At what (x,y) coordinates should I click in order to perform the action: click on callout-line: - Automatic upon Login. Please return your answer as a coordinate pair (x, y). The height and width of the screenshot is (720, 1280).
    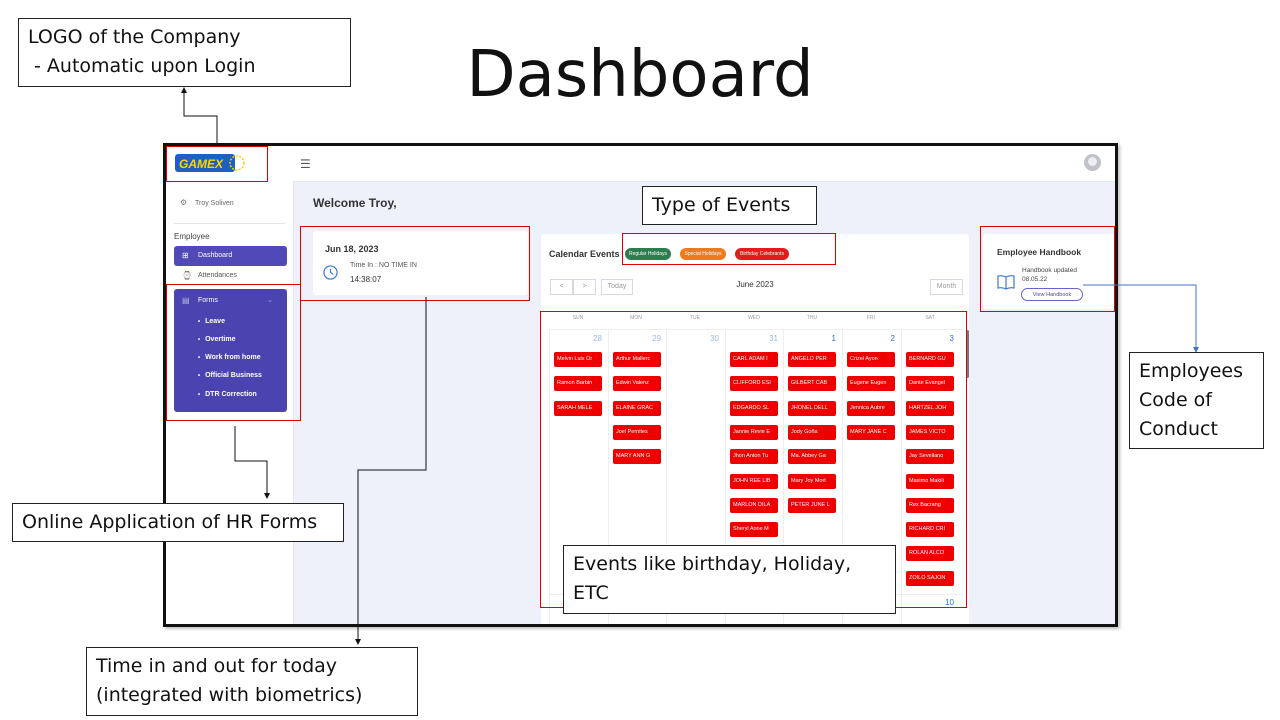
    Looking at the image, I should click on (142, 66).